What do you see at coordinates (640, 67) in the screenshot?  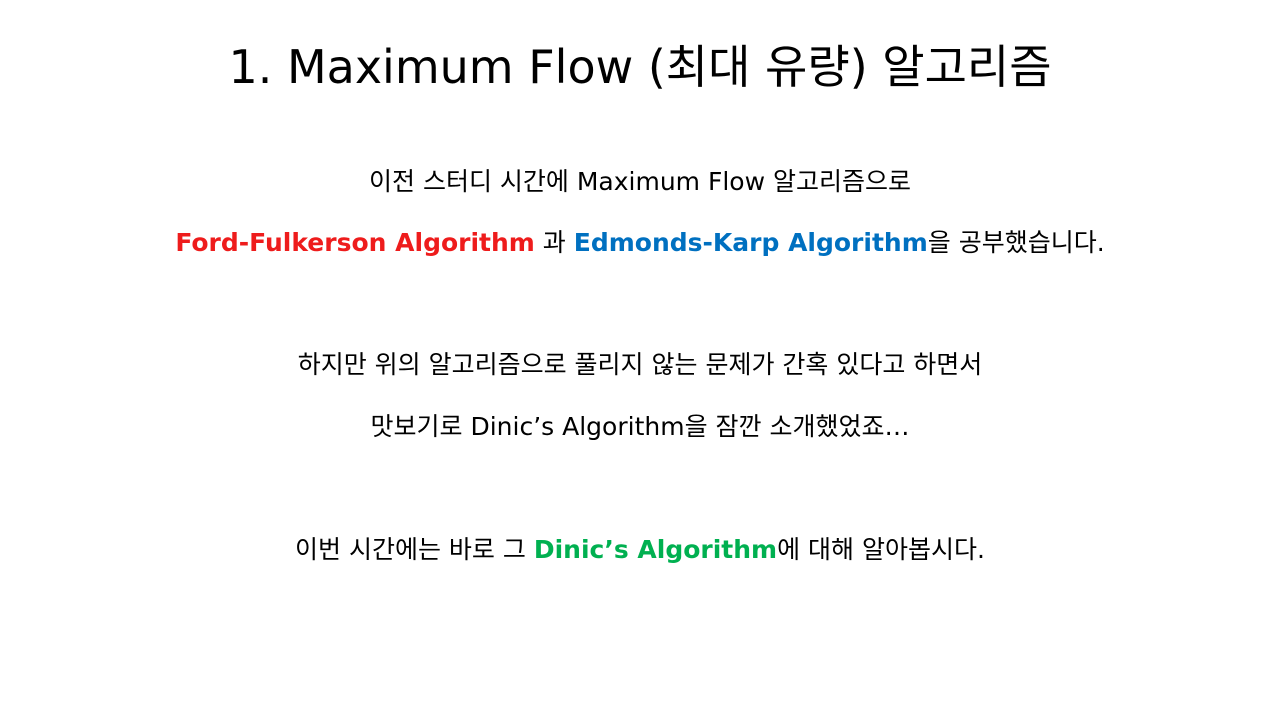 I see `slide-title: 1. Maximum Flow (최대 유량) 알고리즘` at bounding box center [640, 67].